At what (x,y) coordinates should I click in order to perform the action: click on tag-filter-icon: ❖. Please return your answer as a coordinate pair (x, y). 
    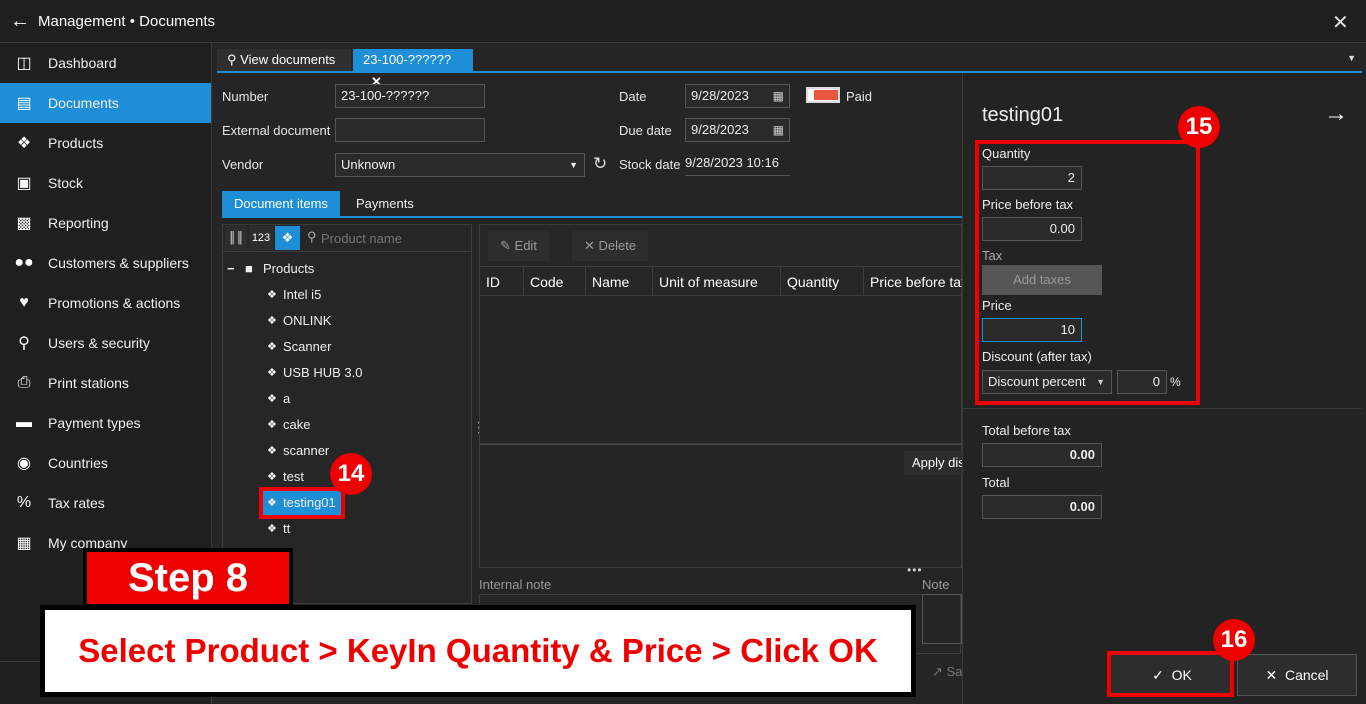
    Looking at the image, I should click on (287, 238).